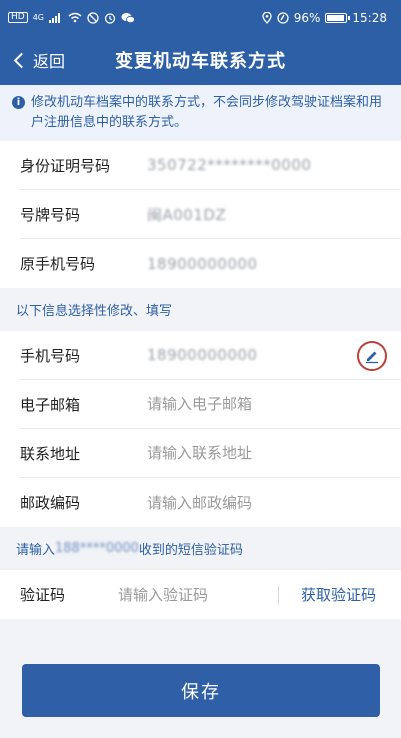  What do you see at coordinates (207, 112) in the screenshot?
I see `notice-text: 修改机动车档案中的联系方式，不会同步修改驾驶证档案和用户注册信息中的联系方式。` at bounding box center [207, 112].